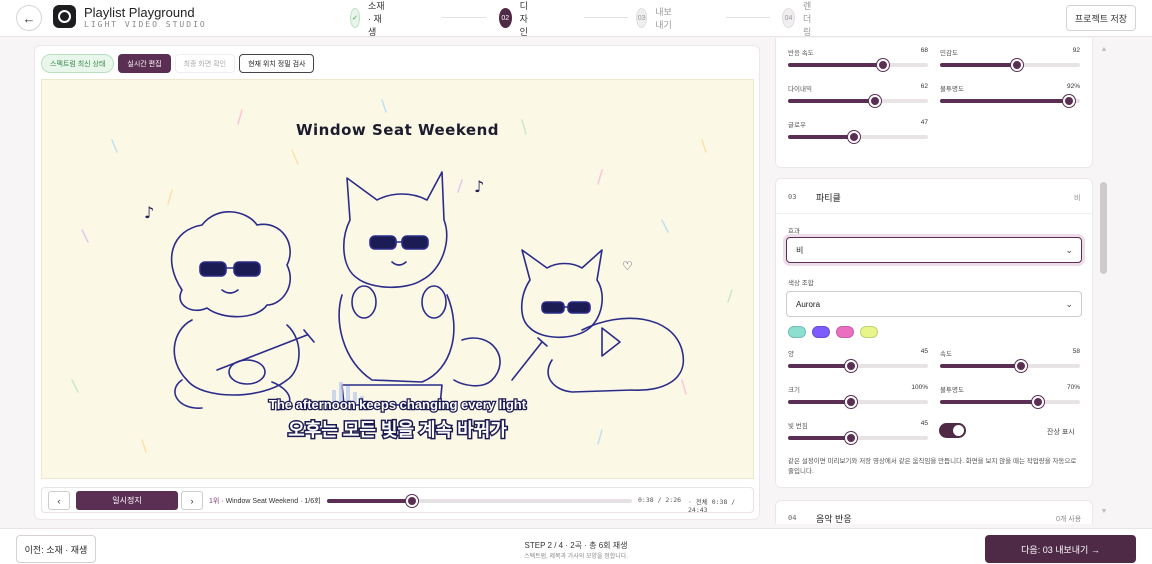  I want to click on slider-label: 민감도, so click(949, 53).